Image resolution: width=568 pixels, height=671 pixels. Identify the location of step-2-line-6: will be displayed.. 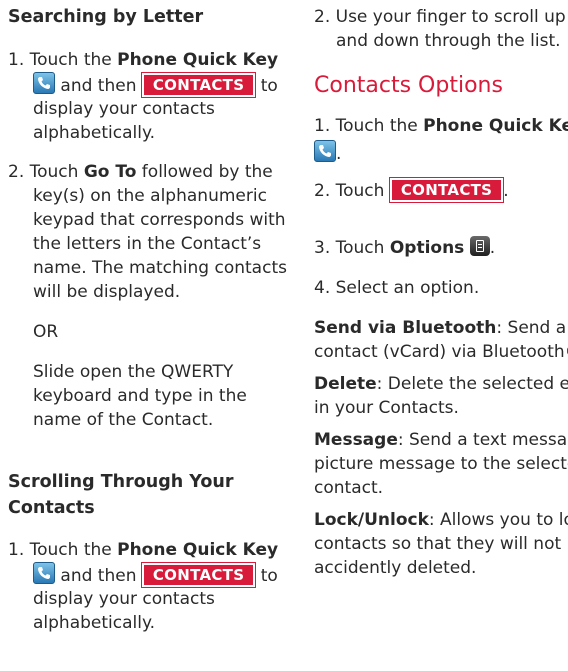
(107, 292).